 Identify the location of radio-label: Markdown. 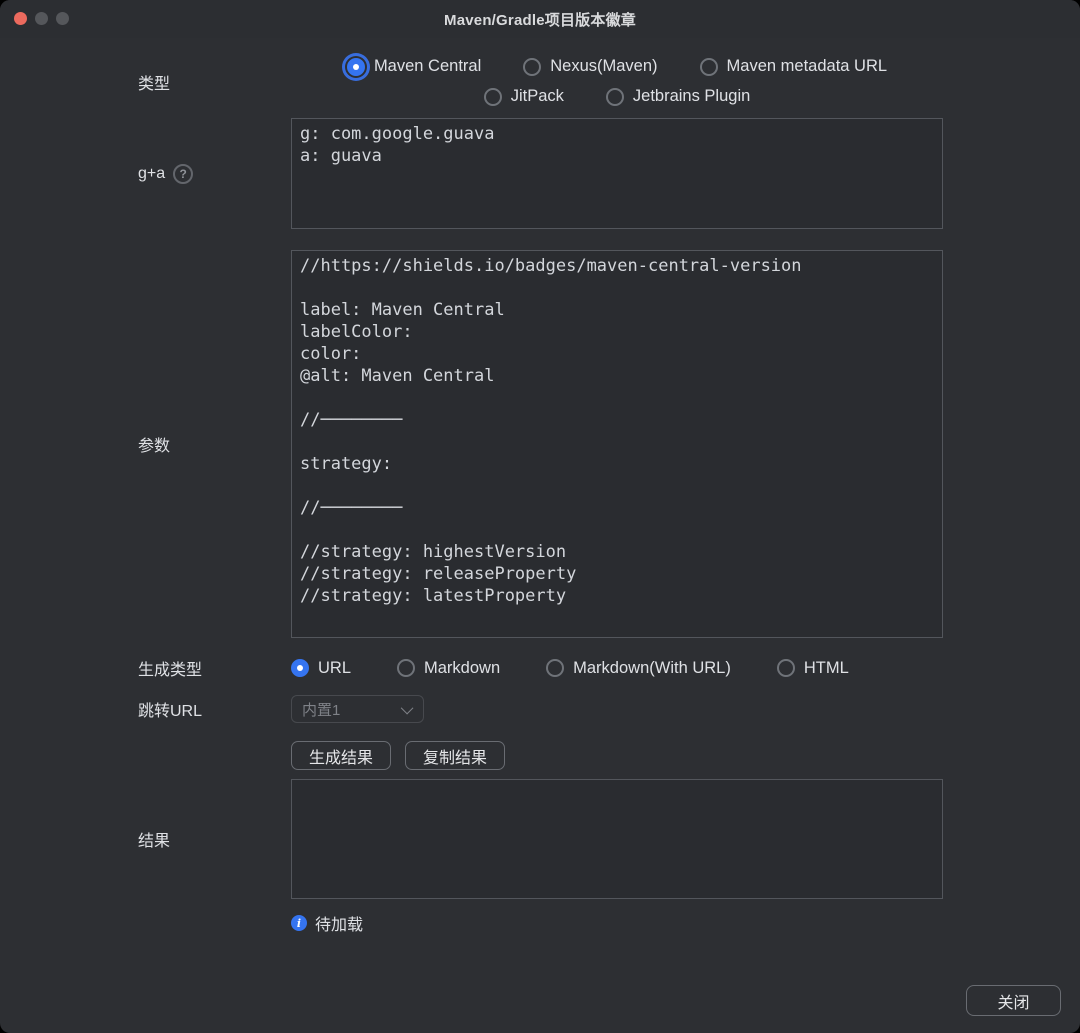
(462, 667).